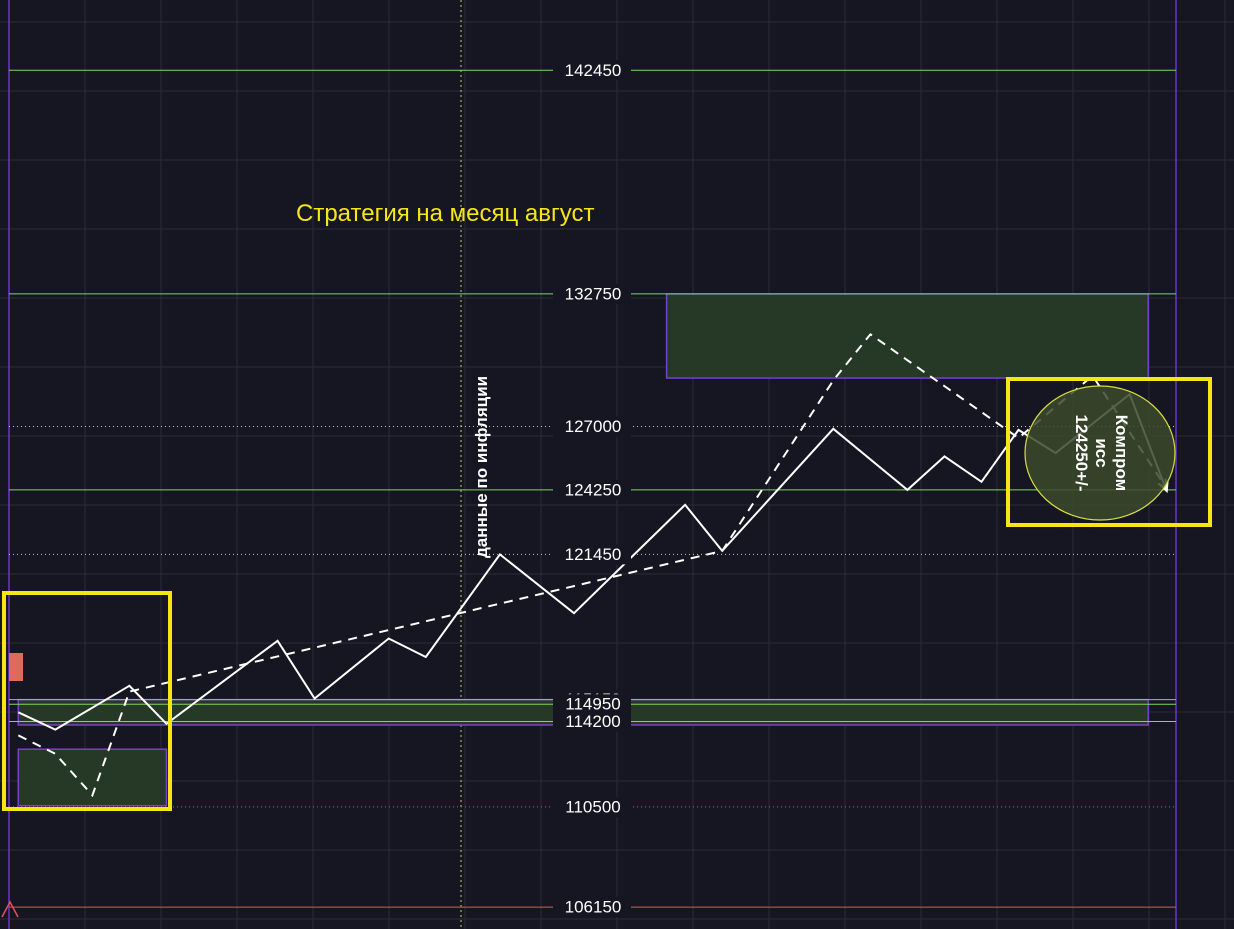 This screenshot has height=929, width=1234. What do you see at coordinates (593, 426) in the screenshot?
I see `level-label-127000: 127000` at bounding box center [593, 426].